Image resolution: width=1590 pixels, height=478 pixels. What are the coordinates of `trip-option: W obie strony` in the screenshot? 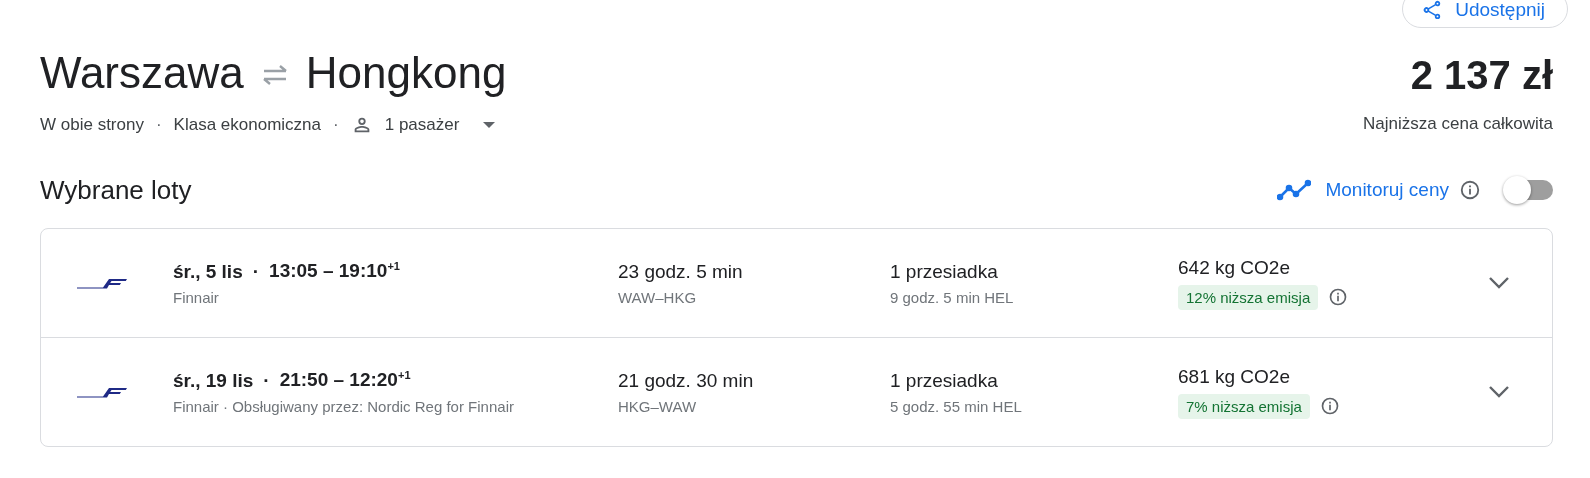 It's located at (92, 125).